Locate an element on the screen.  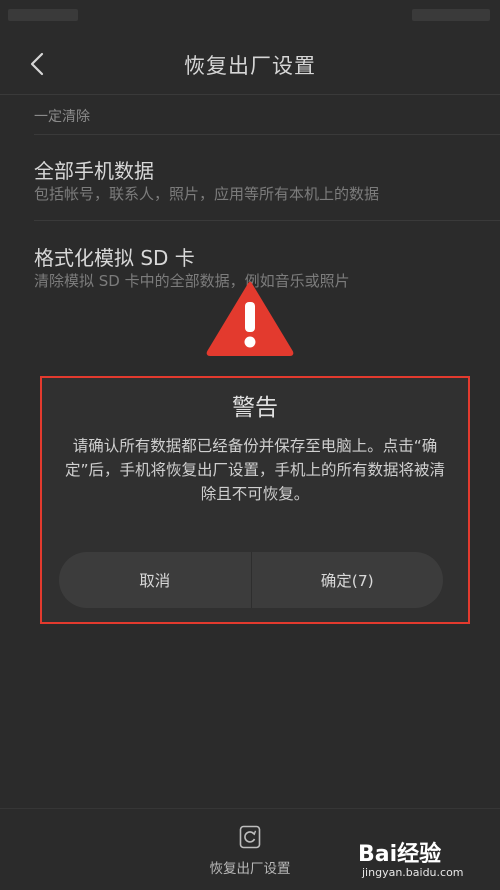
option-desc: 包括帐号，联系人，照片，应用等所有本机上的数据 is located at coordinates (207, 194).